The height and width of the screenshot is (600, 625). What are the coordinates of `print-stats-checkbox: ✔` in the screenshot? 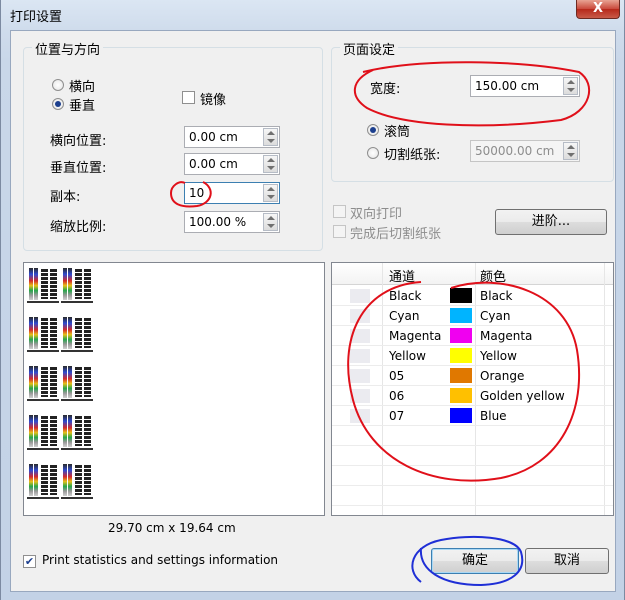 It's located at (29, 561).